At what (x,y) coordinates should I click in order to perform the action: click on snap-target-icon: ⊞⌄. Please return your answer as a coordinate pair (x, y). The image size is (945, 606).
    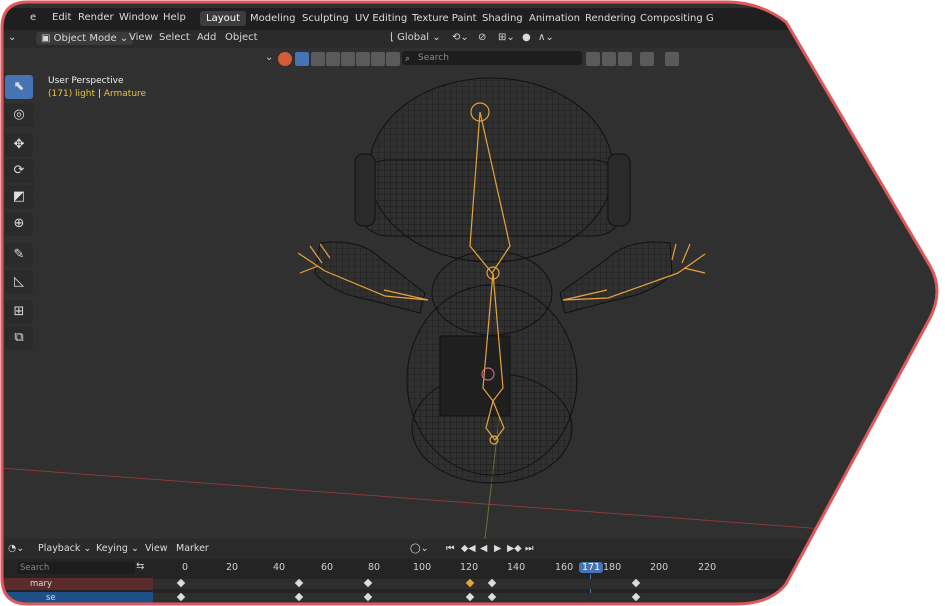
    Looking at the image, I should click on (506, 37).